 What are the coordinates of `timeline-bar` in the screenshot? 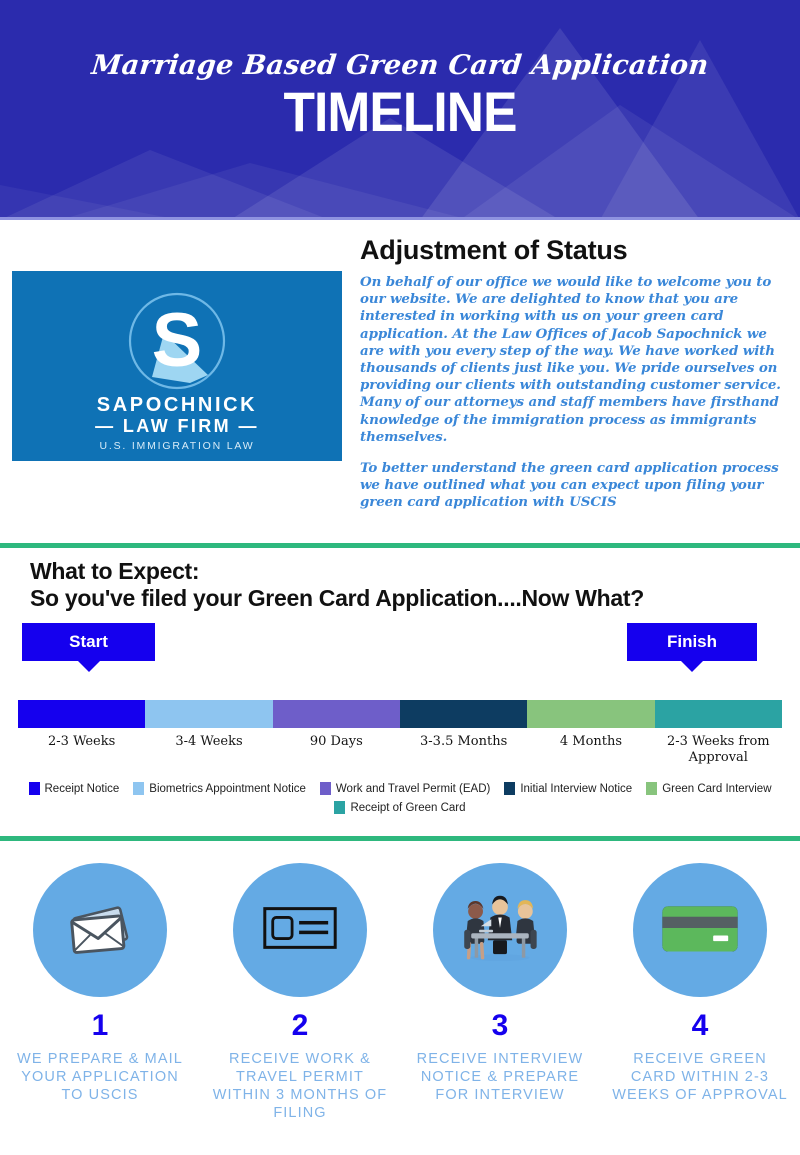 It's located at (400, 714).